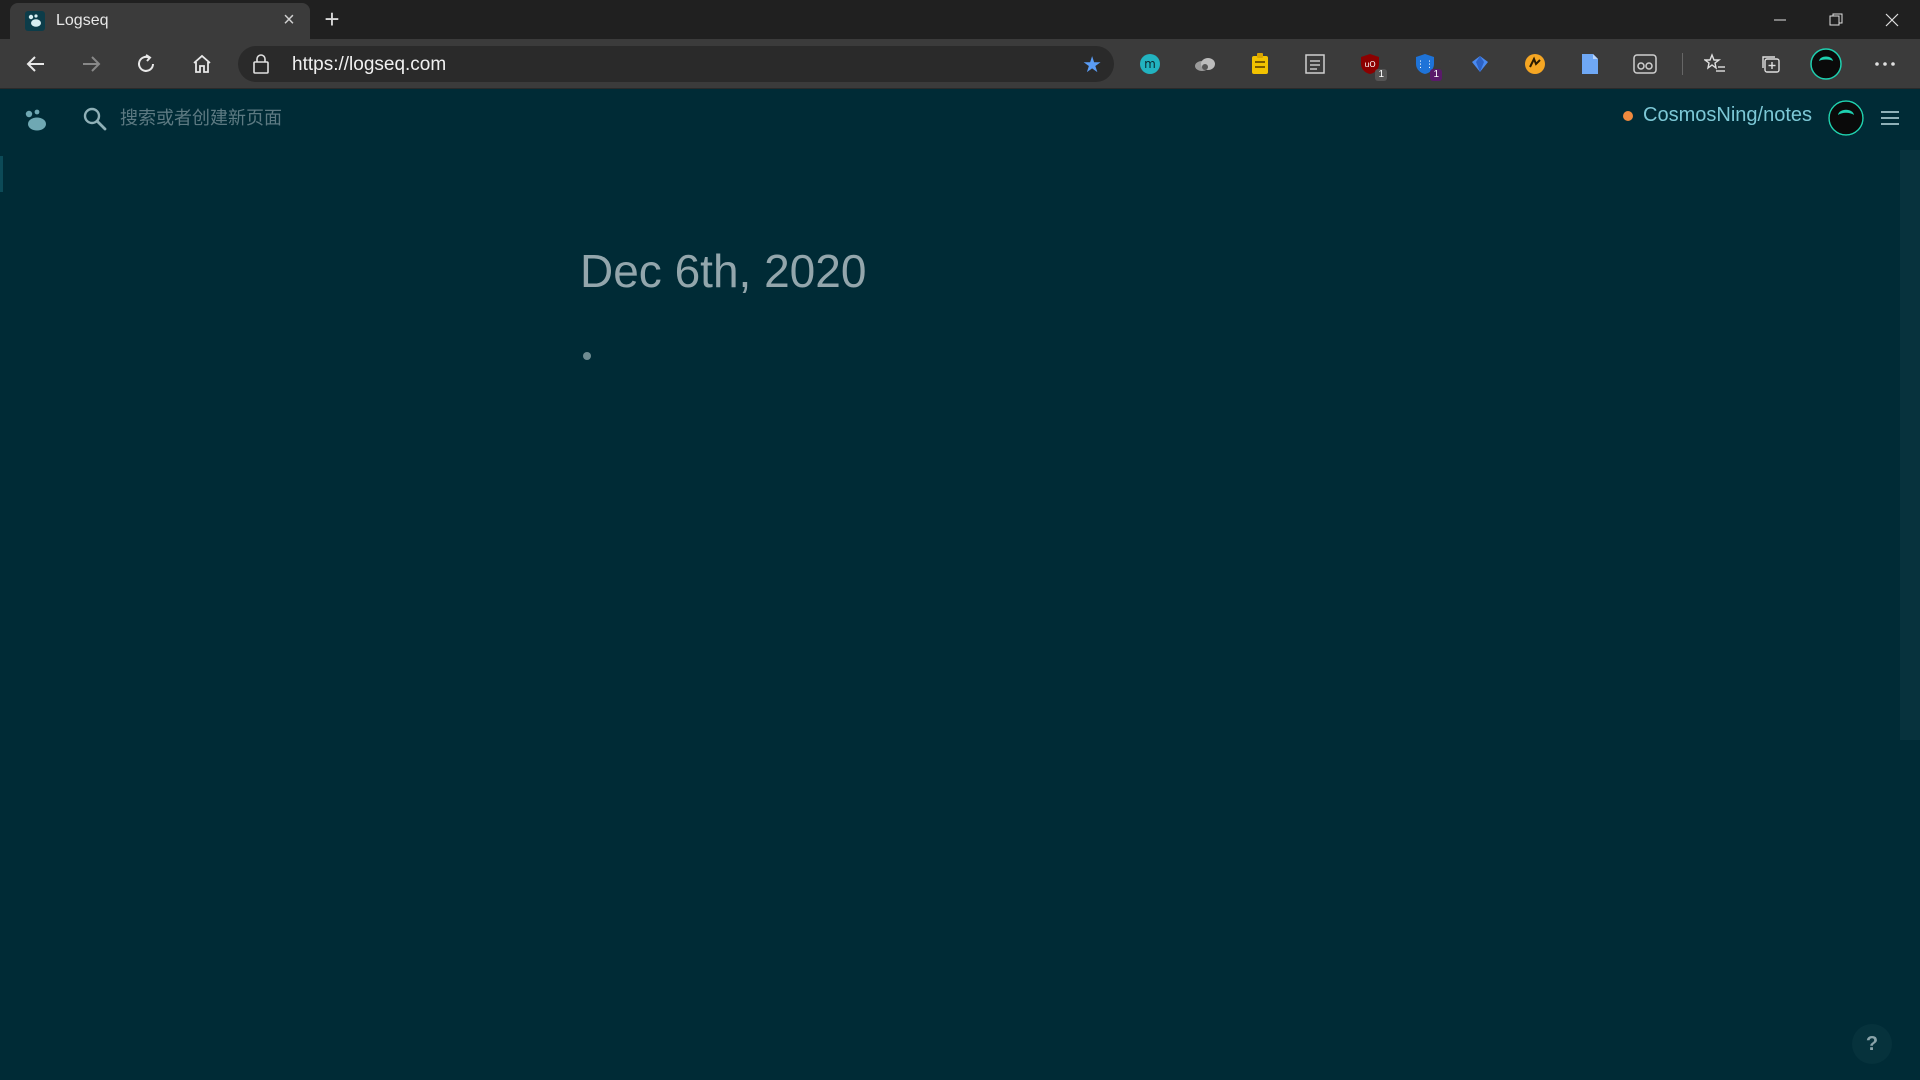 Image resolution: width=1920 pixels, height=1080 pixels. I want to click on sync-status-dot, so click(1628, 115).